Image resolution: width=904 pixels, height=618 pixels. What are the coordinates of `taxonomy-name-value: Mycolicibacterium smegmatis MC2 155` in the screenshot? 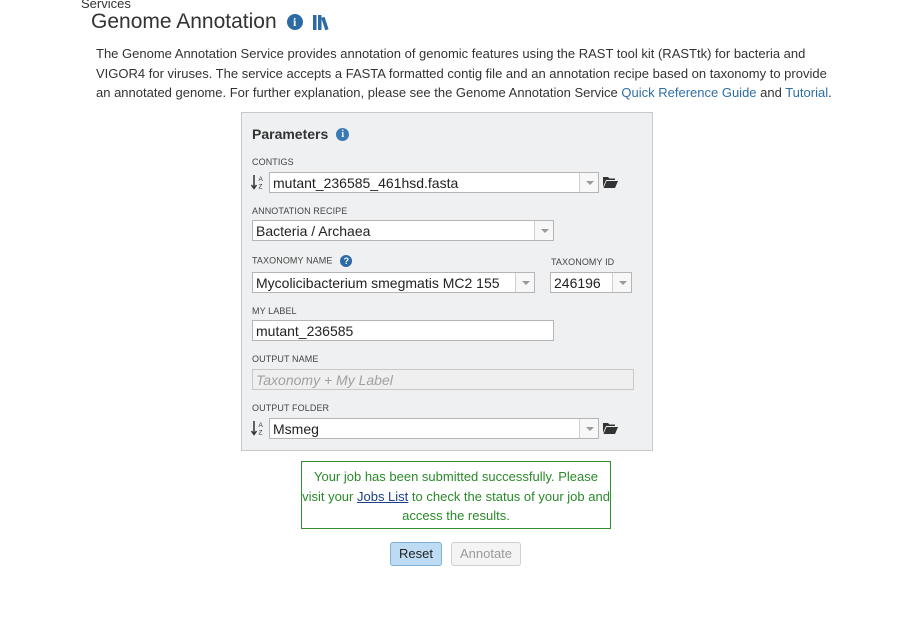 It's located at (378, 283).